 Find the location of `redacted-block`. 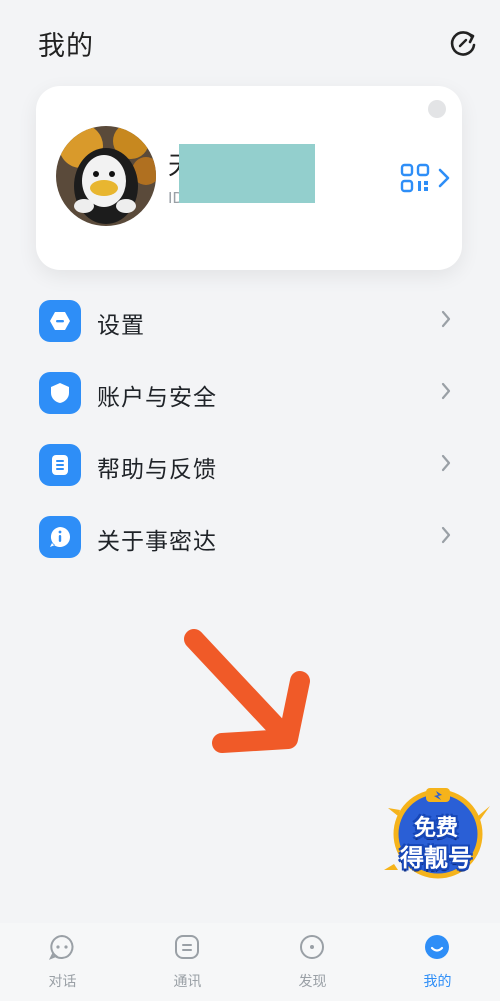

redacted-block is located at coordinates (247, 173).